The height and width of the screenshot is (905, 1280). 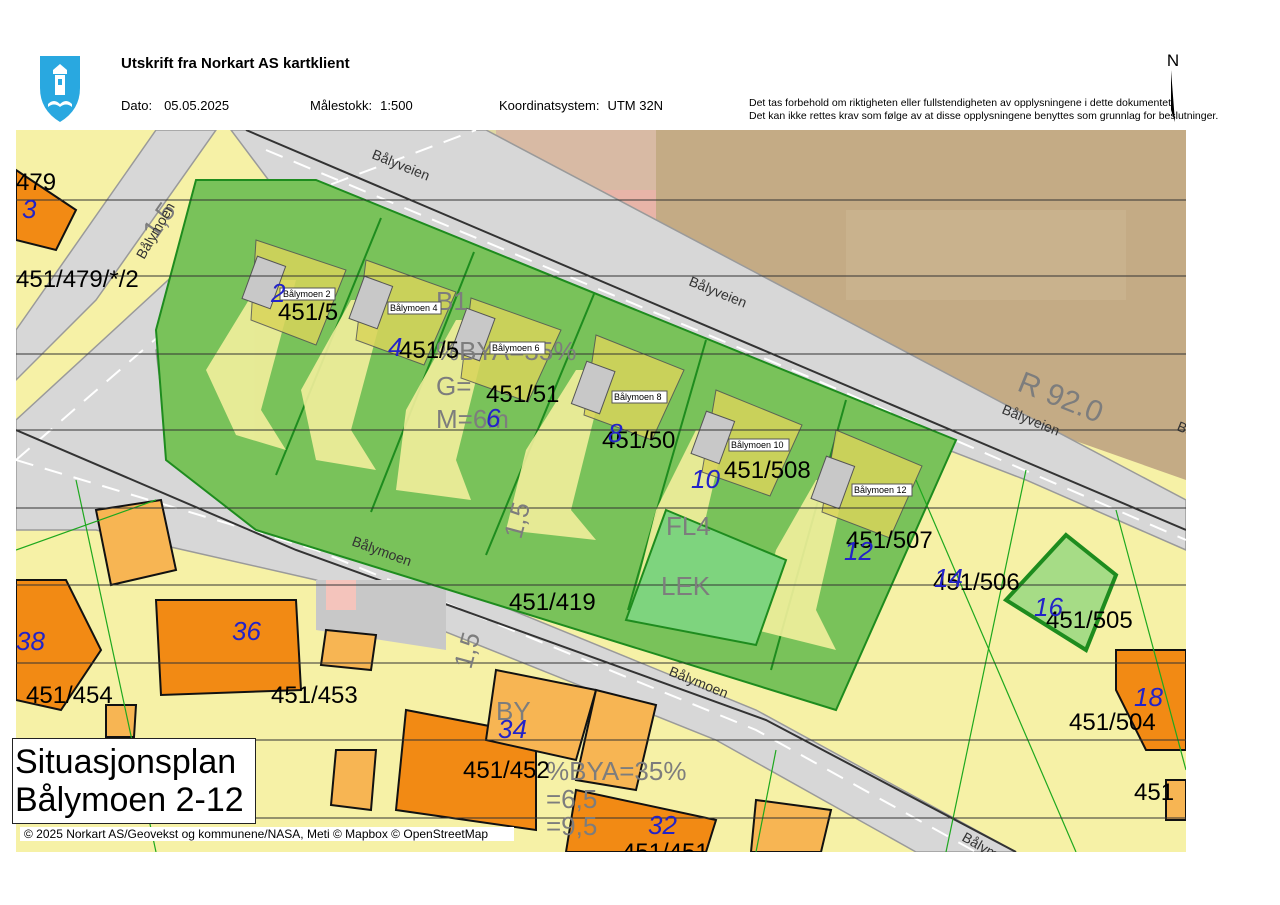 I want to click on house-label: Bålymoen 8, so click(x=638, y=397).